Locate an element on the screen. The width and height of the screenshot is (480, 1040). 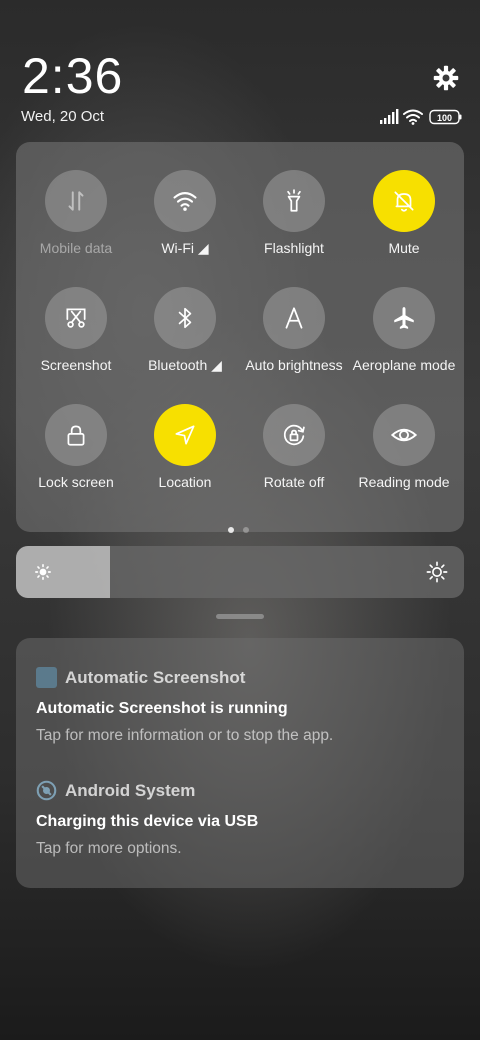
tile-location: Location is located at coordinates (185, 447).